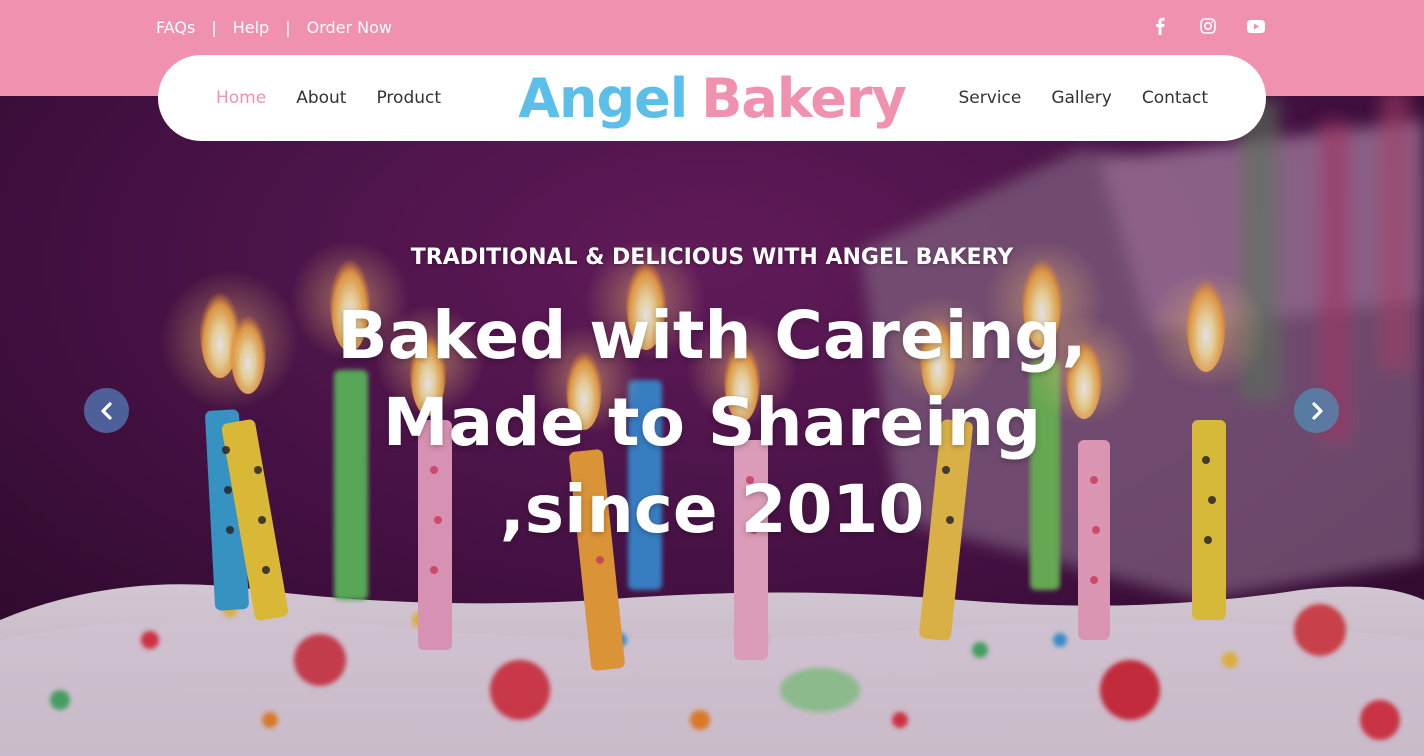 The width and height of the screenshot is (1424, 756). Describe the element at coordinates (712, 509) in the screenshot. I see `hero-headline-line: ,since 2010` at that location.